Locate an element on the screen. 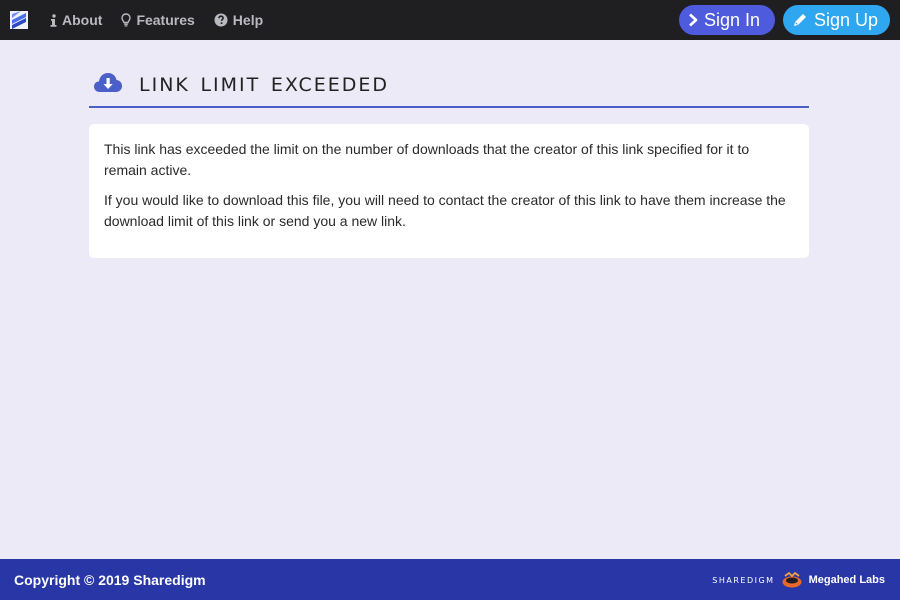 This screenshot has height=600, width=900. chevron-right-icon is located at coordinates (693, 20).